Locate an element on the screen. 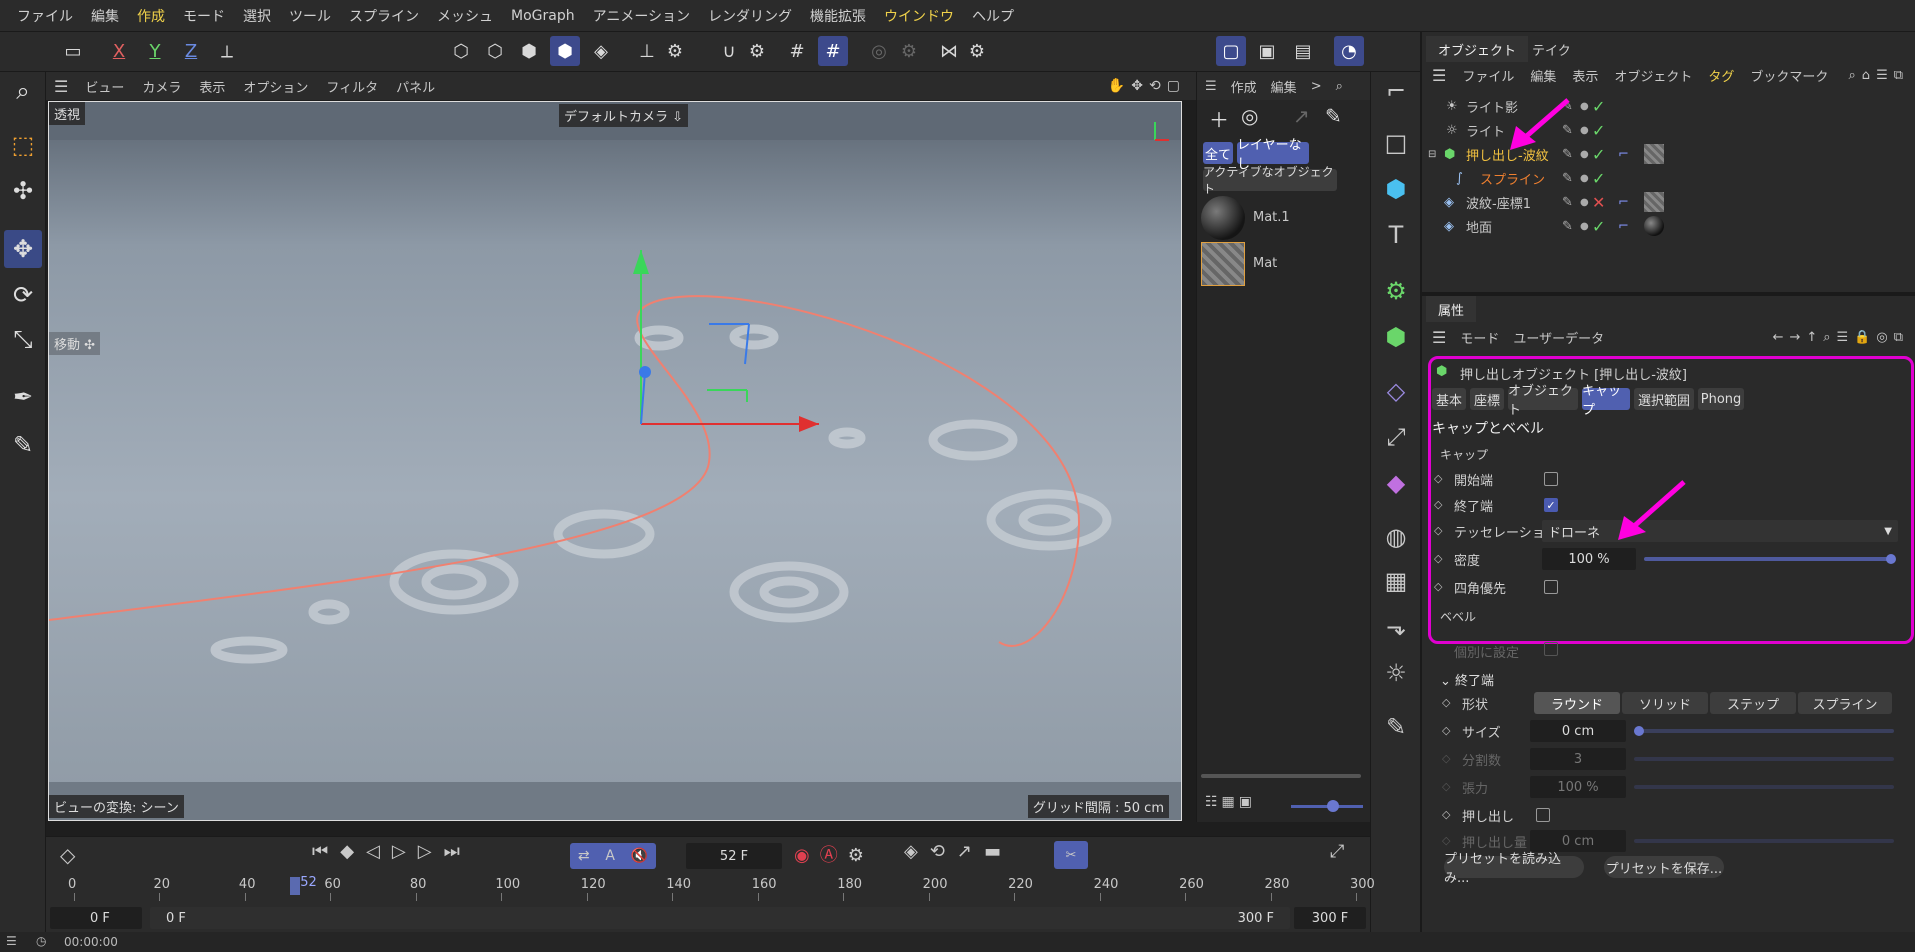 Image resolution: width=1915 pixels, height=952 pixels. subdiv-slider is located at coordinates (1764, 759).